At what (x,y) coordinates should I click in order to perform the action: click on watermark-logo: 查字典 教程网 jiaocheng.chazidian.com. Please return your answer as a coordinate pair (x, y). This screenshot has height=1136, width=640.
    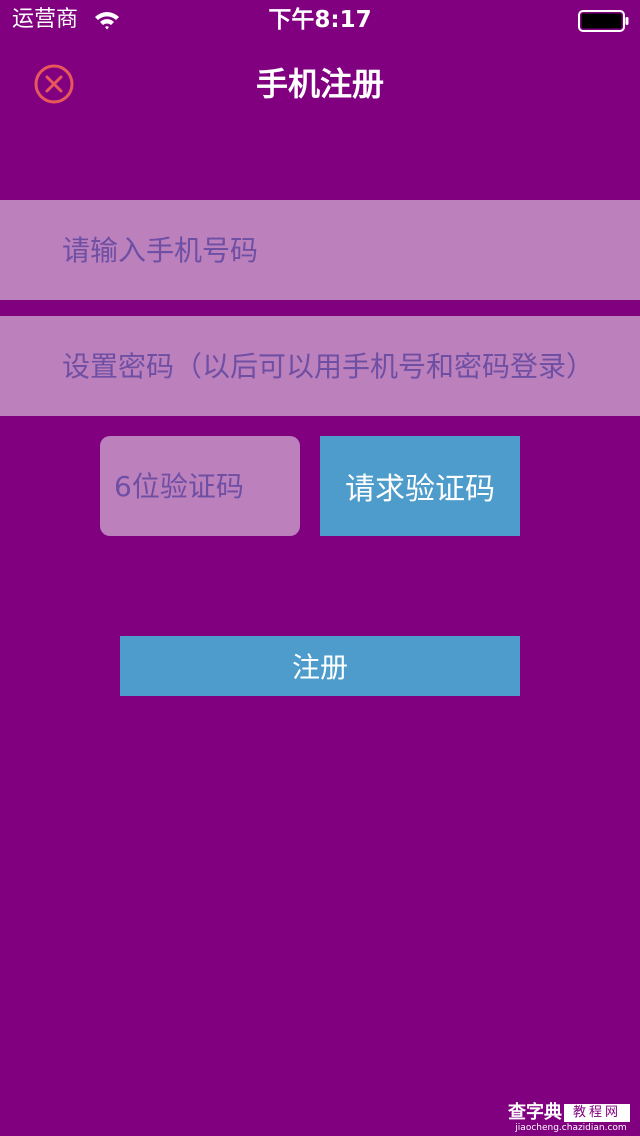
    Looking at the image, I should click on (571, 1118).